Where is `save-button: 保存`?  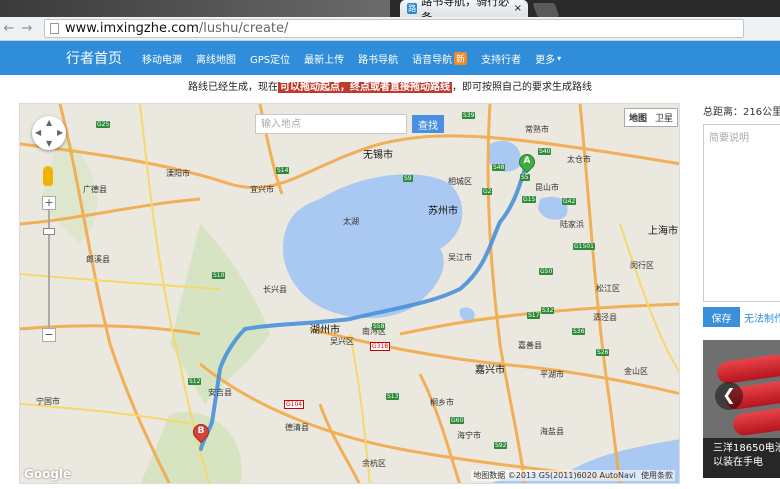
save-button: 保存 is located at coordinates (721, 317).